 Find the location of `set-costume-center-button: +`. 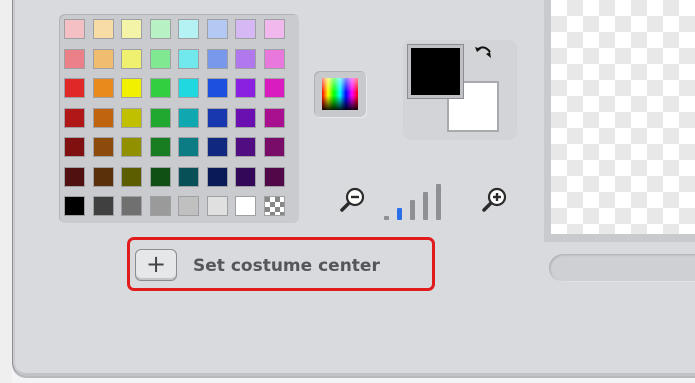

set-costume-center-button: + is located at coordinates (156, 265).